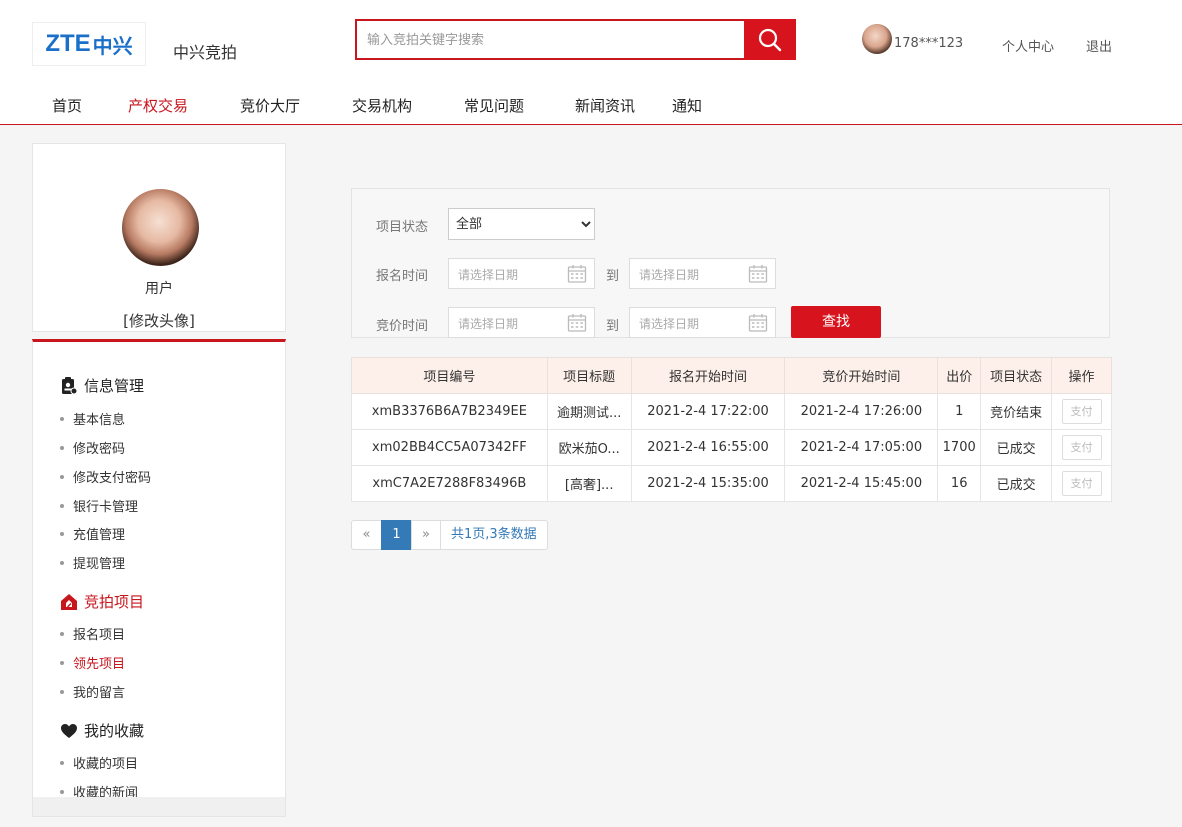  I want to click on status-select: 全部, so click(521, 224).